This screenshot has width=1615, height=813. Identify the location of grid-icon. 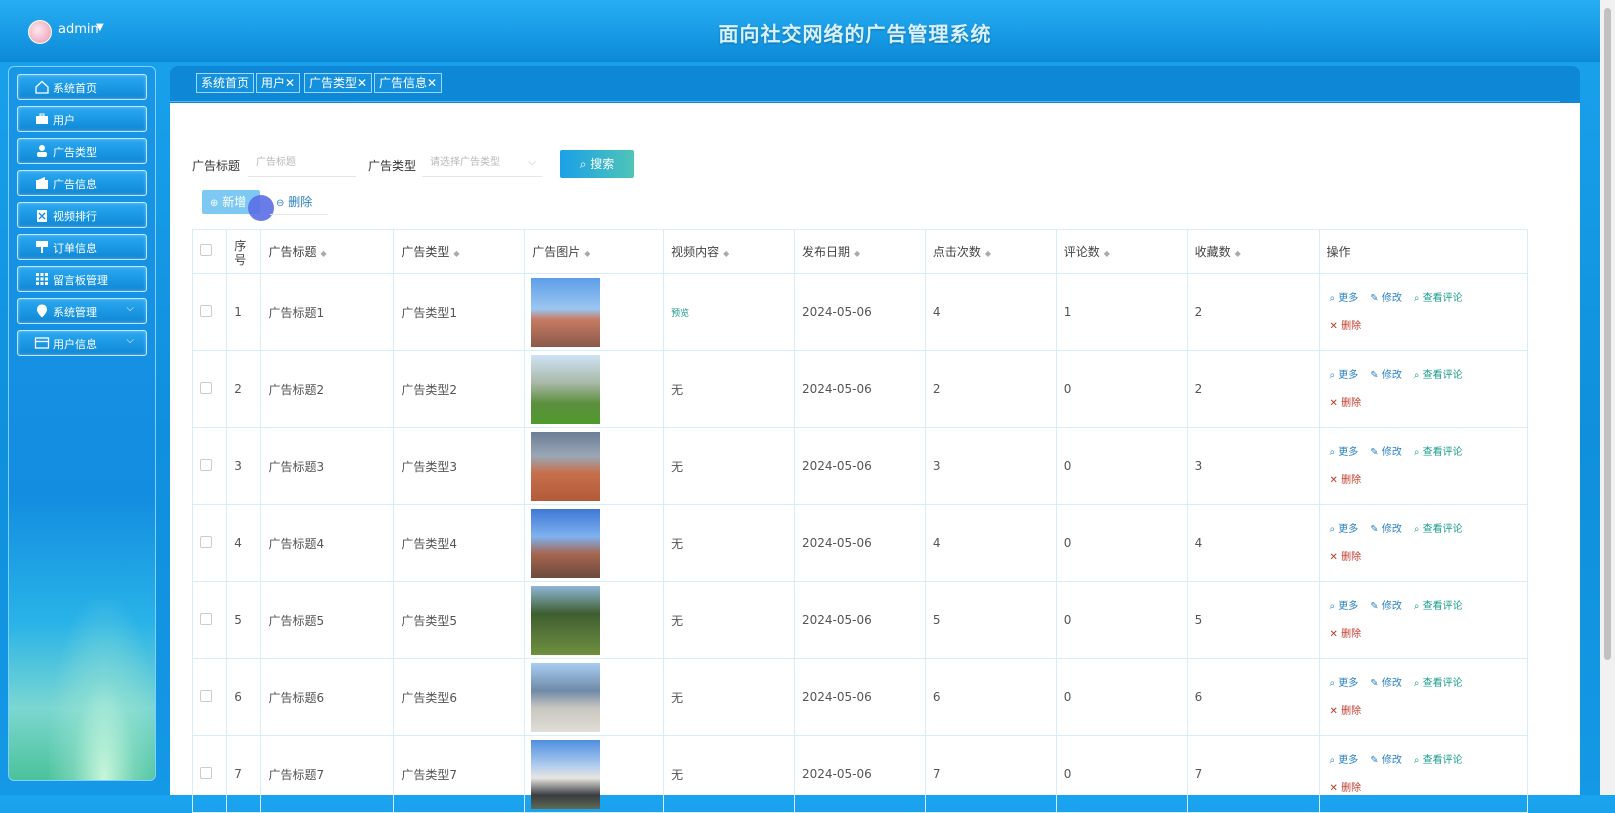
(42, 279).